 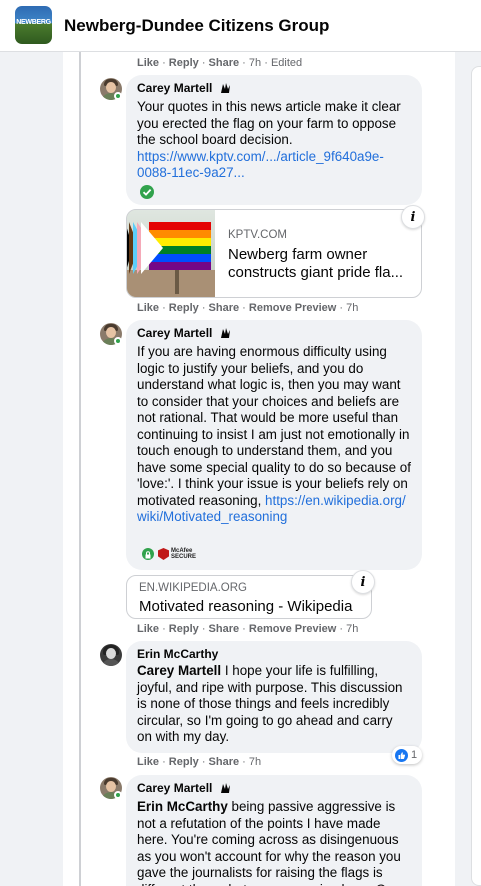 What do you see at coordinates (401, 755) in the screenshot?
I see `like-reaction-icon` at bounding box center [401, 755].